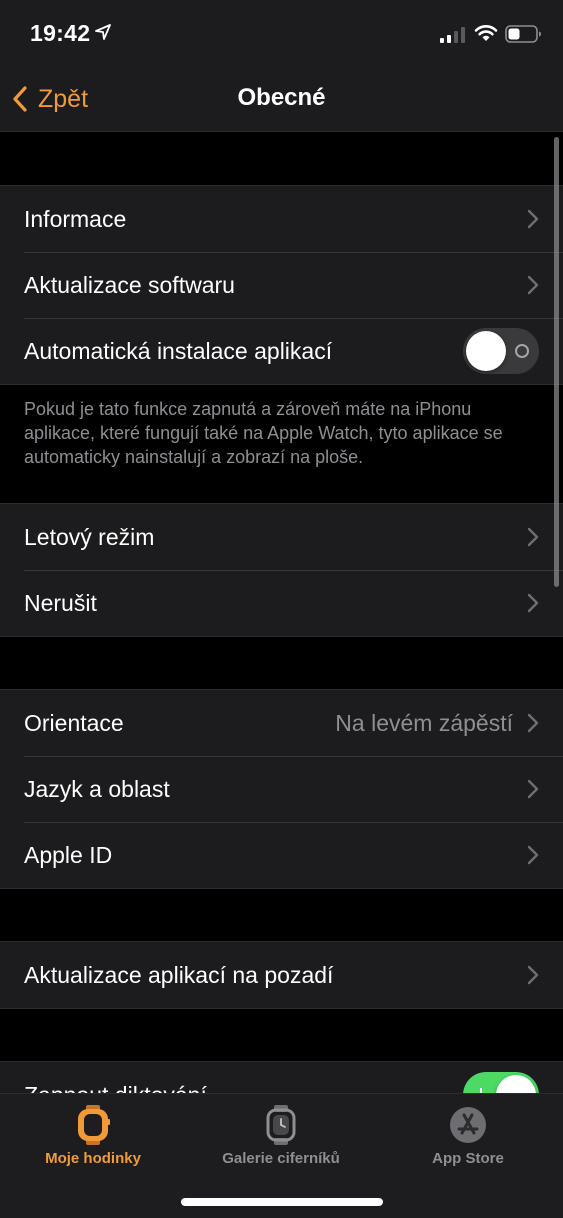 This screenshot has width=563, height=1218. Describe the element at coordinates (93, 1158) in the screenshot. I see `tab-label: Moje hodinky` at that location.